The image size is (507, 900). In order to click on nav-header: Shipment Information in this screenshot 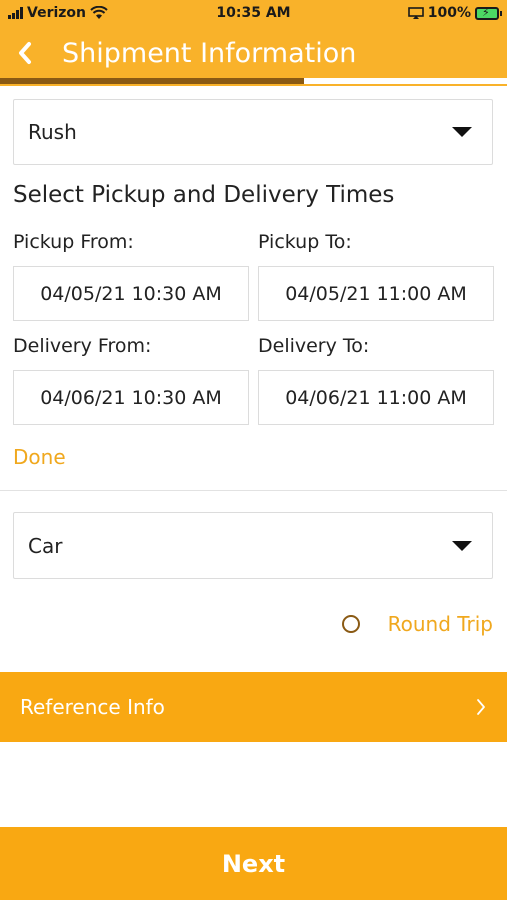, I will do `click(253, 53)`.